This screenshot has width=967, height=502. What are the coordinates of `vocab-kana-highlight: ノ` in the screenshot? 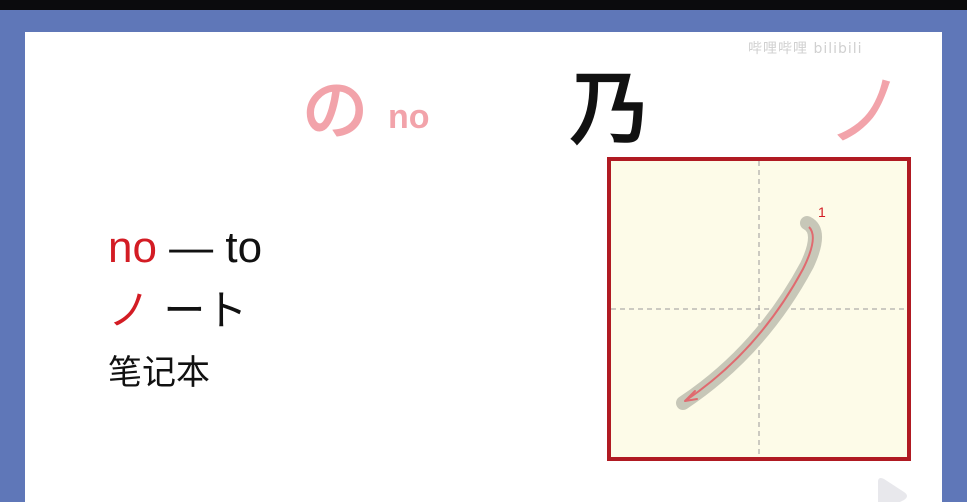 It's located at (129, 310).